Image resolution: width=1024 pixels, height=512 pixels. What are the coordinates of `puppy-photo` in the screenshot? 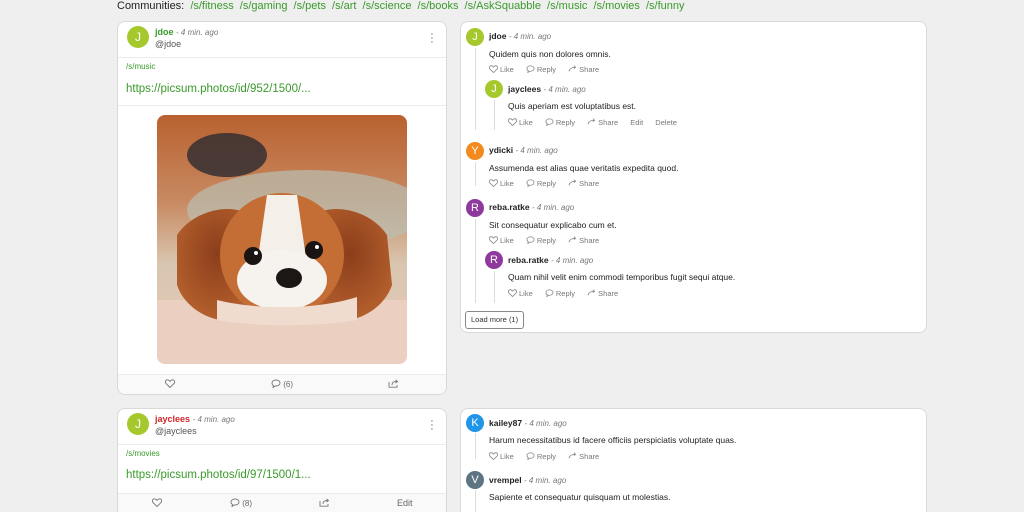 It's located at (282, 239).